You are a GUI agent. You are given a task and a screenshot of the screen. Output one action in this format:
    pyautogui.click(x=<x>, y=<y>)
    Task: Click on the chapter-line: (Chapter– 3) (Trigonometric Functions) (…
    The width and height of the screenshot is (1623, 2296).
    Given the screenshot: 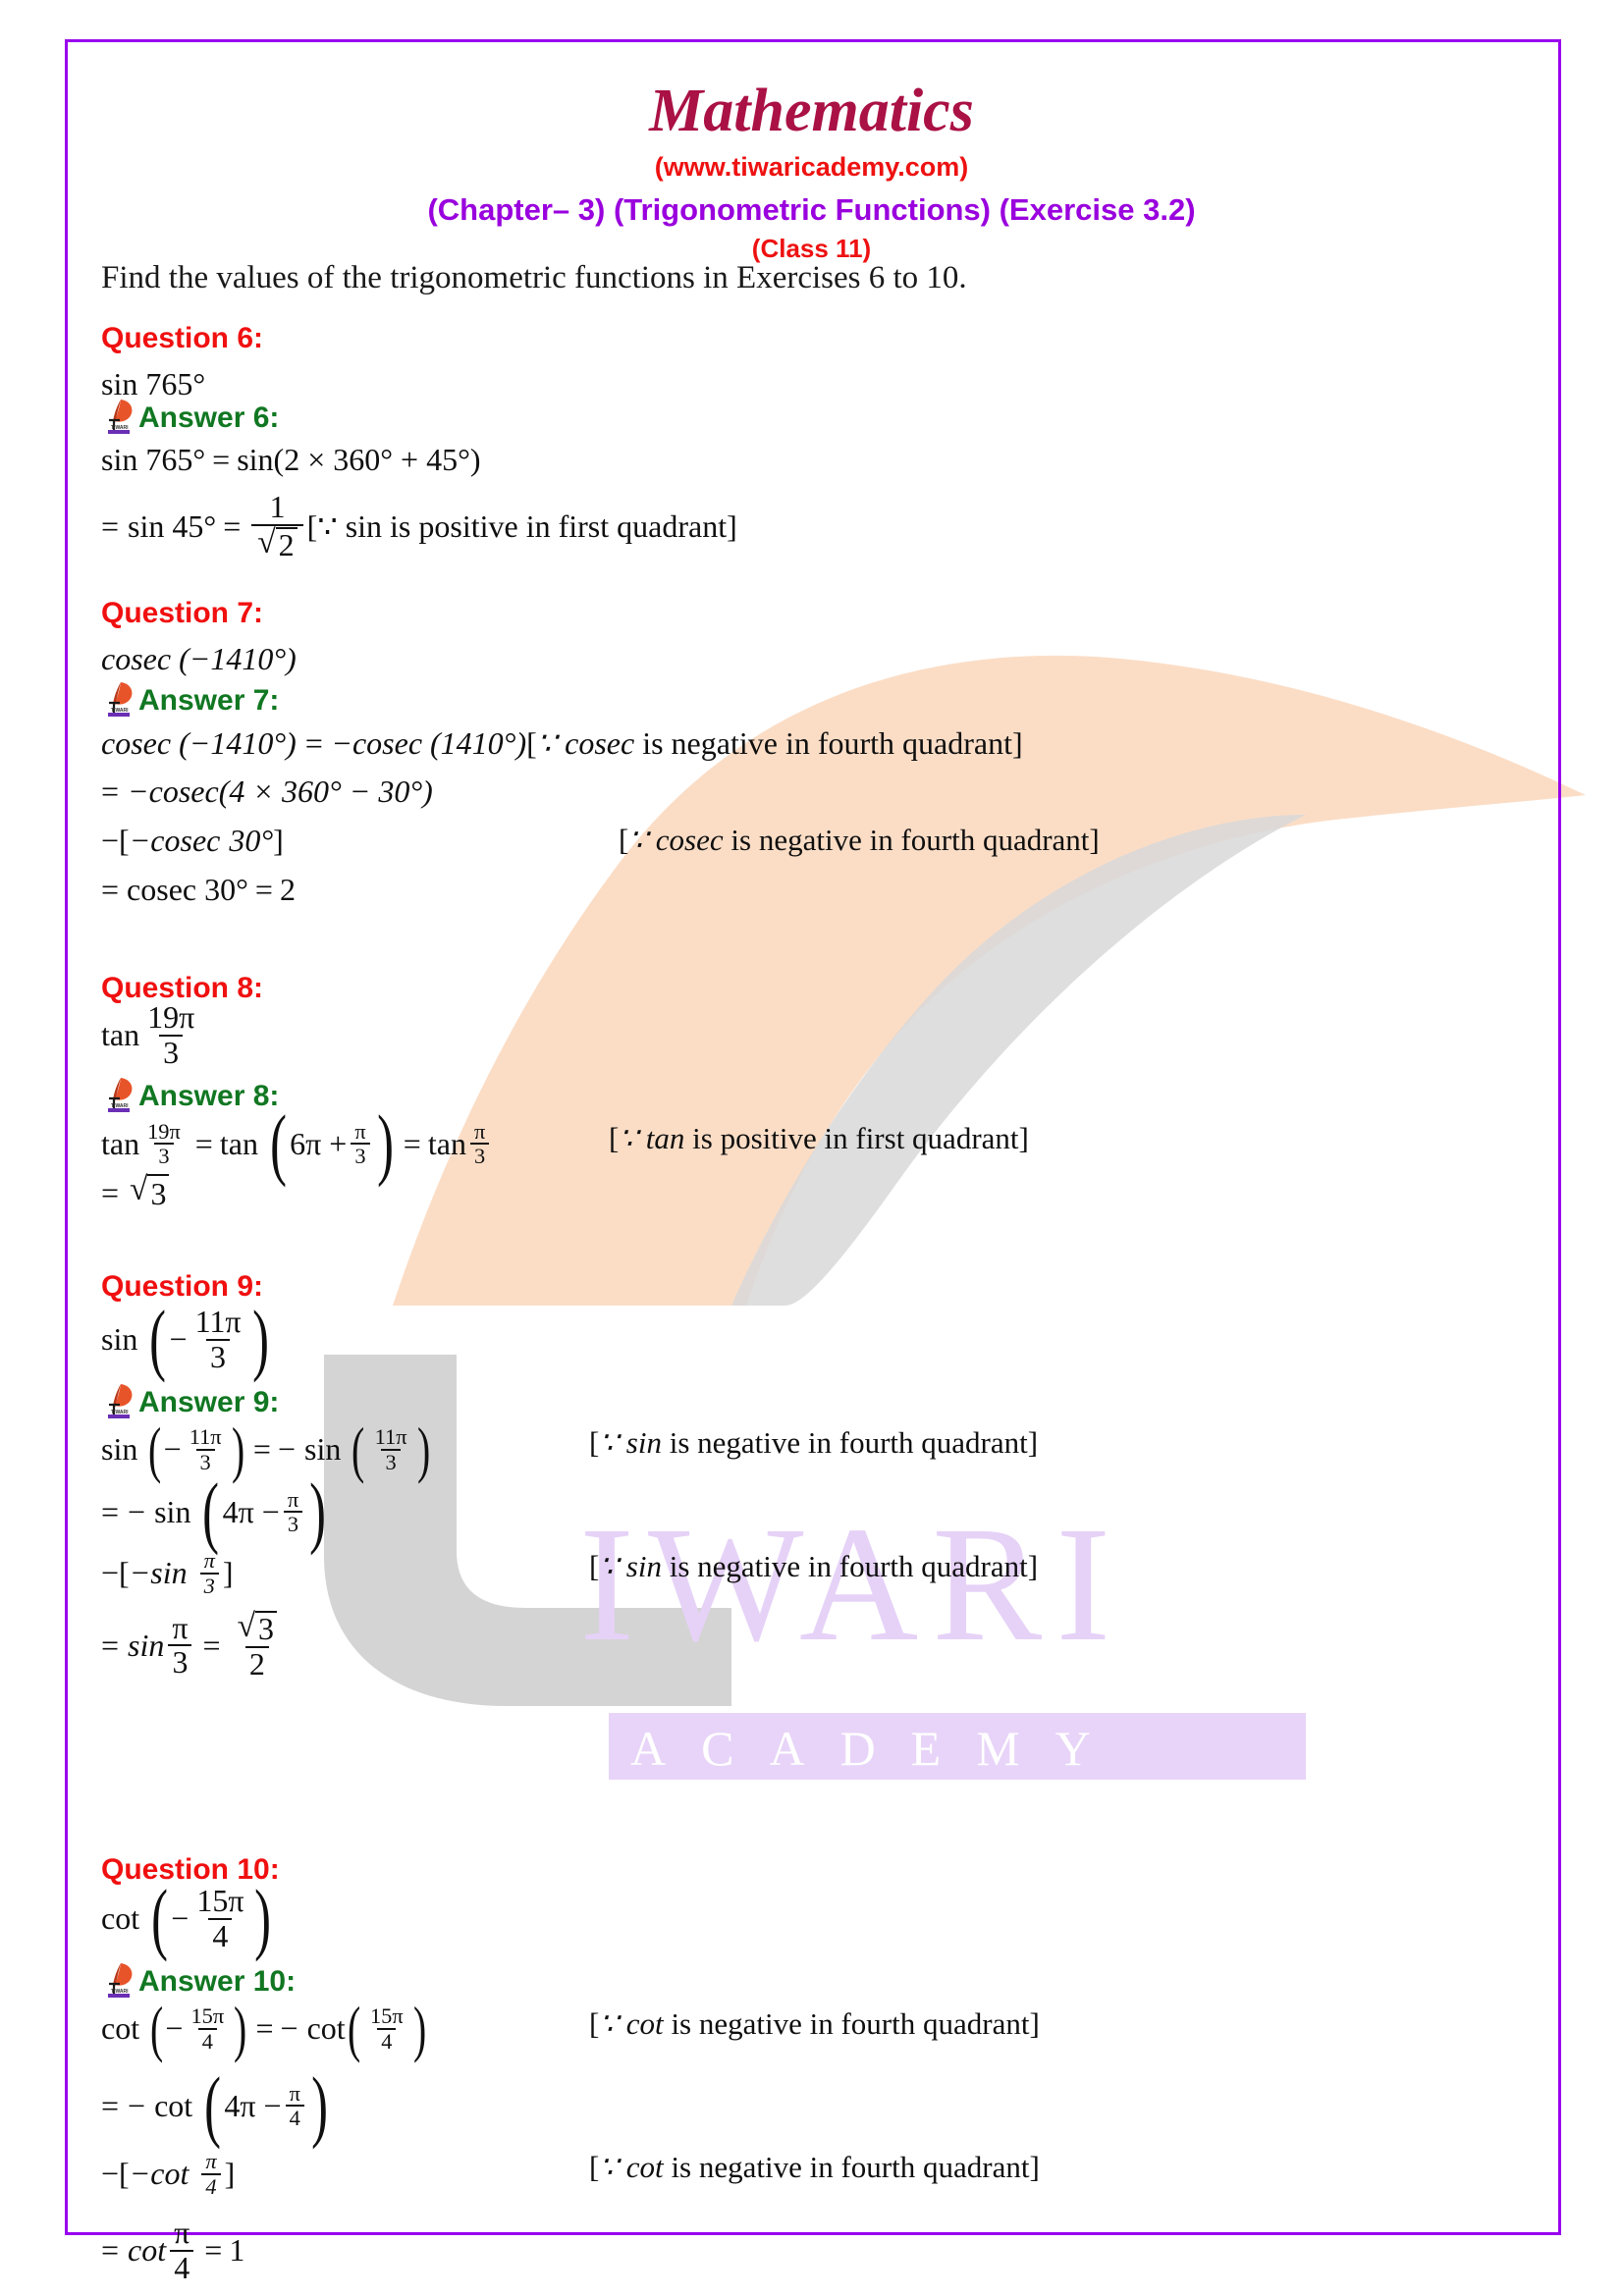 What is the action you would take?
    pyautogui.click(x=811, y=210)
    